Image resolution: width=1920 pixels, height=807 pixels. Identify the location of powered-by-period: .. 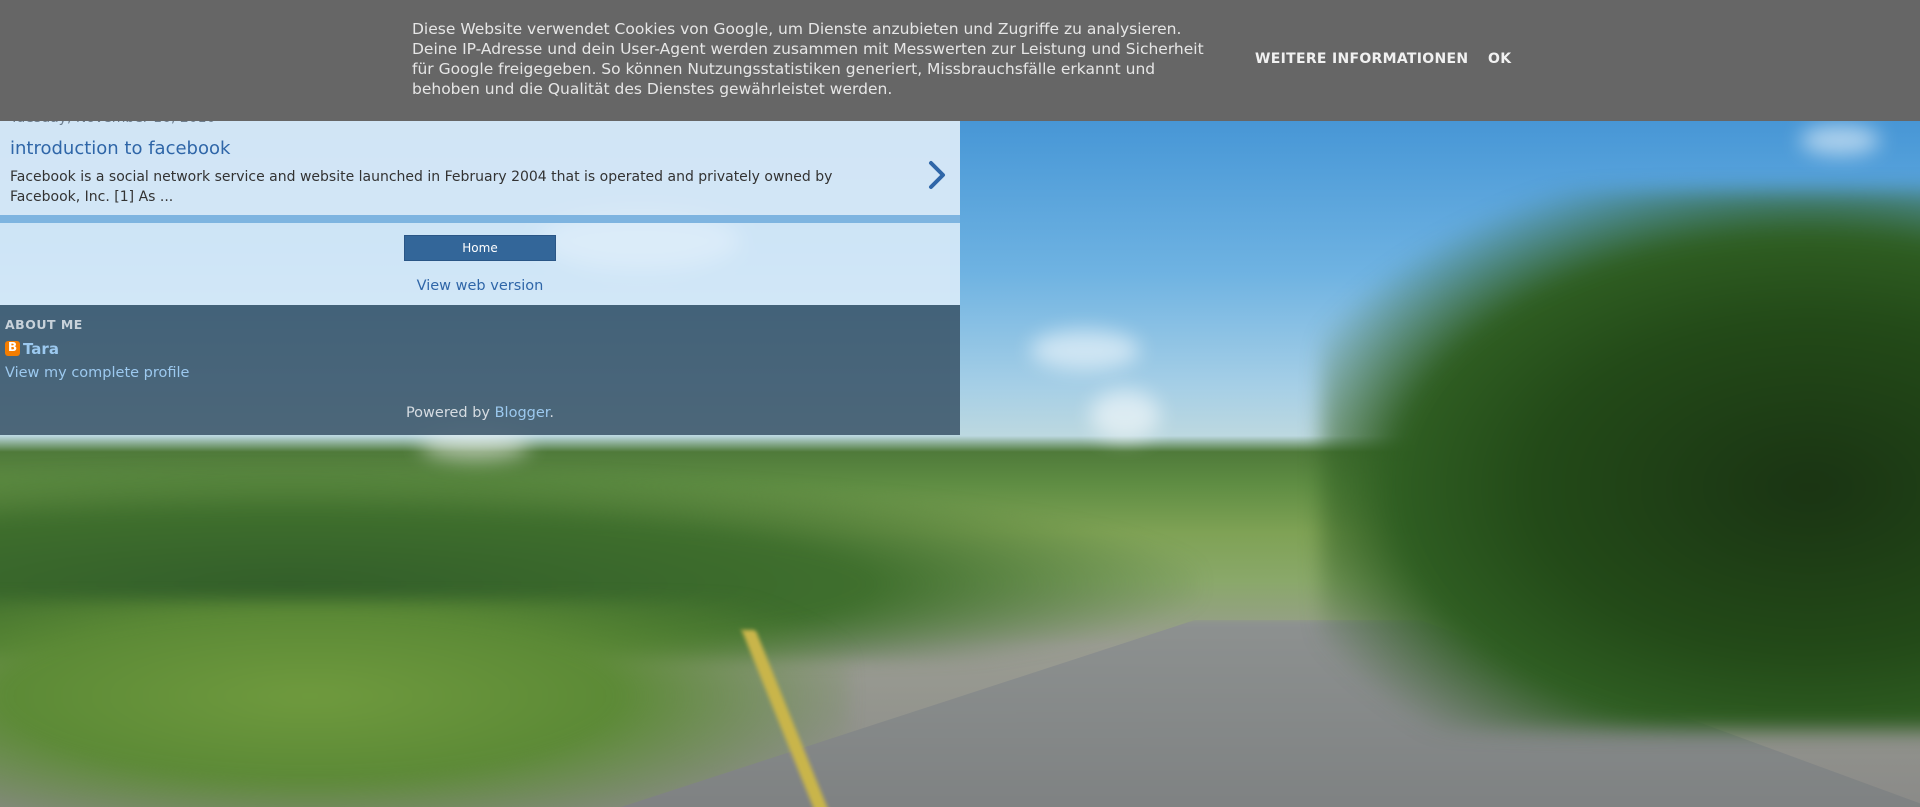
(552, 413).